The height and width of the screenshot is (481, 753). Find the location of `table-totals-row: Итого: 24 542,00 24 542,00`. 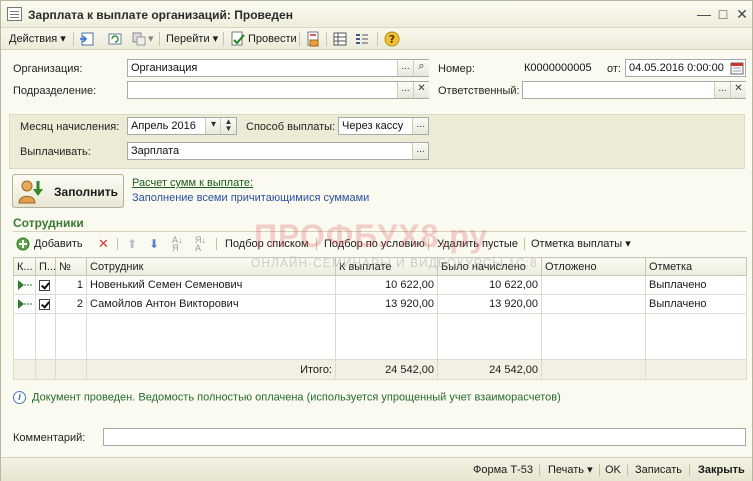

table-totals-row: Итого: 24 542,00 24 542,00 is located at coordinates (380, 369).